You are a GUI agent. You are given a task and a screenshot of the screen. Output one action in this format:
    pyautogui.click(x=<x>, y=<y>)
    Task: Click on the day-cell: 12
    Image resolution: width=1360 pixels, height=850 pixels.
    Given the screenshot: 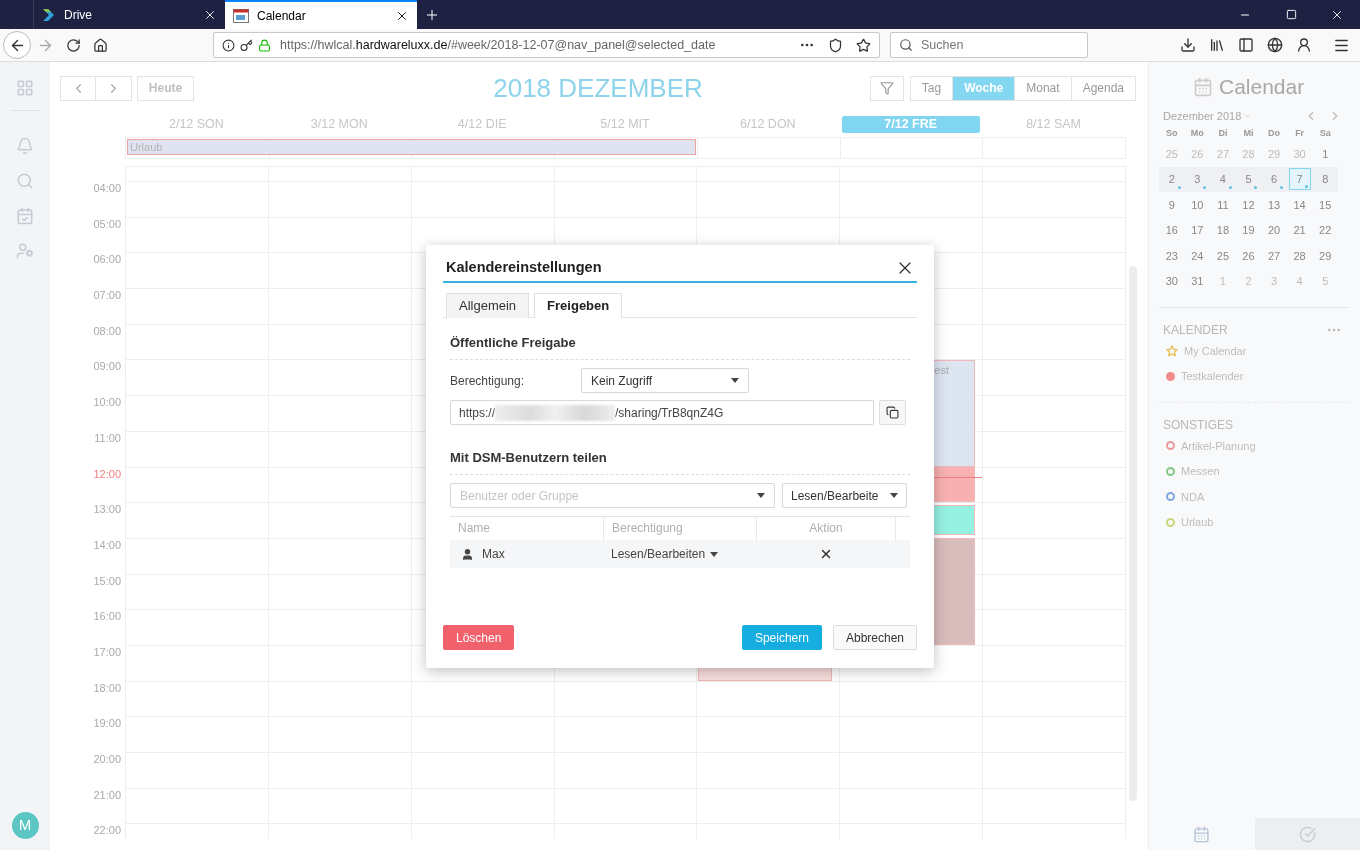 What is the action you would take?
    pyautogui.click(x=1248, y=204)
    